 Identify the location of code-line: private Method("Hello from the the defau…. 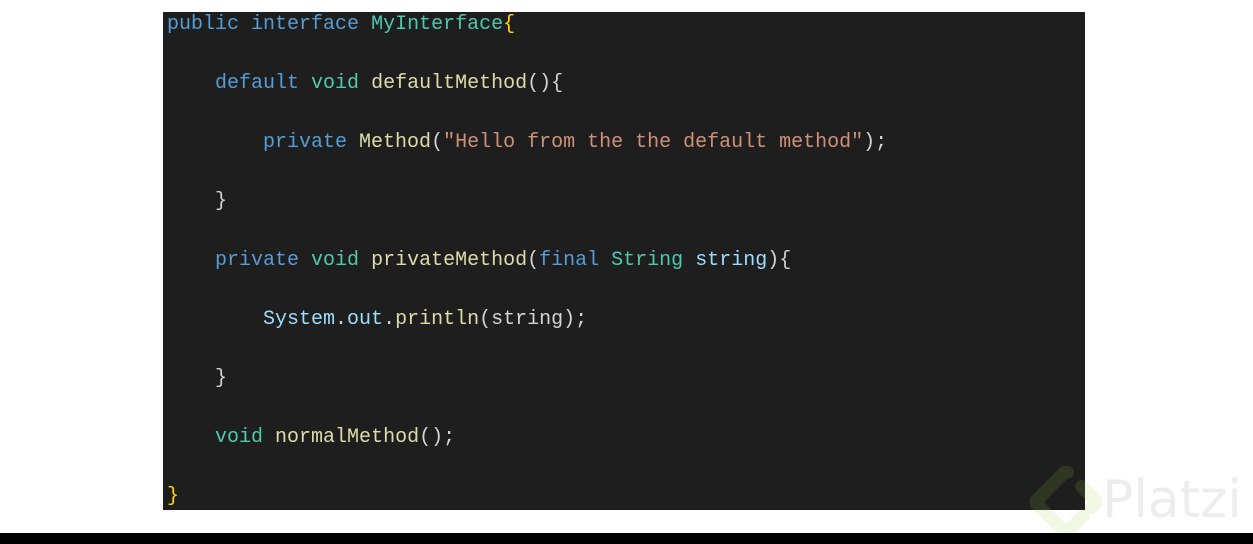
(527, 142).